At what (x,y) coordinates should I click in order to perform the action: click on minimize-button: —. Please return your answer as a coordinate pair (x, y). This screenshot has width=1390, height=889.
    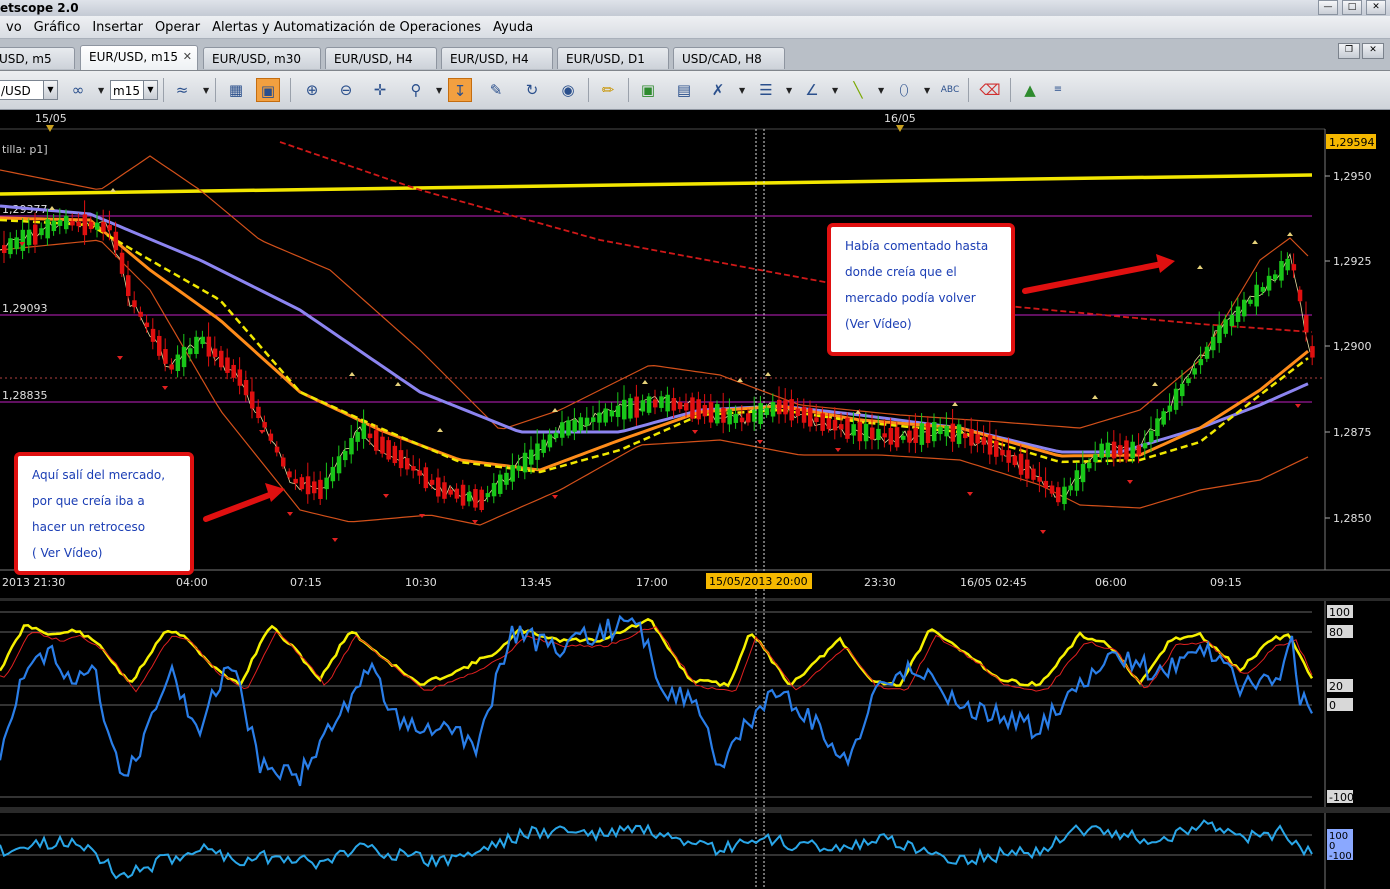
    Looking at the image, I should click on (1328, 7).